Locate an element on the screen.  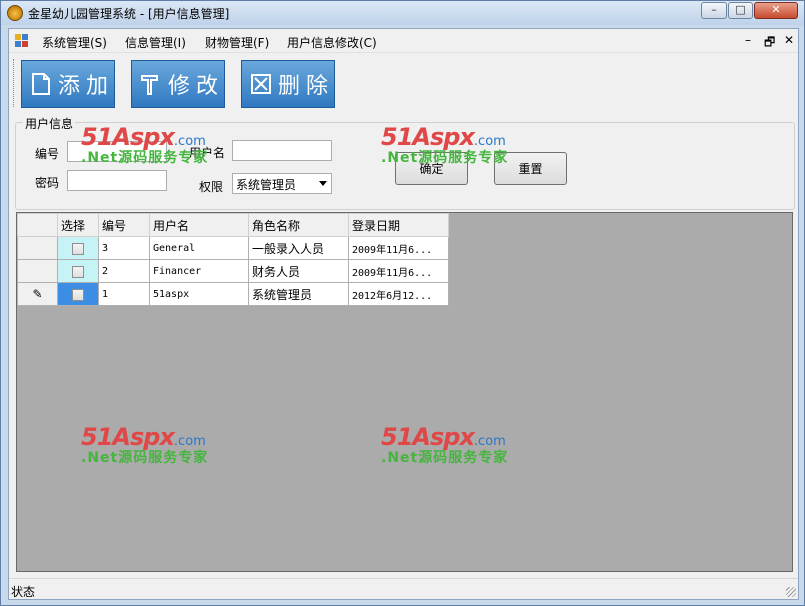
menu-bar: 系统管理(S) 信息管理(I) 财物管理(F) 用户信息修改(C) – 🗗 ✕ is located at coordinates (403, 41).